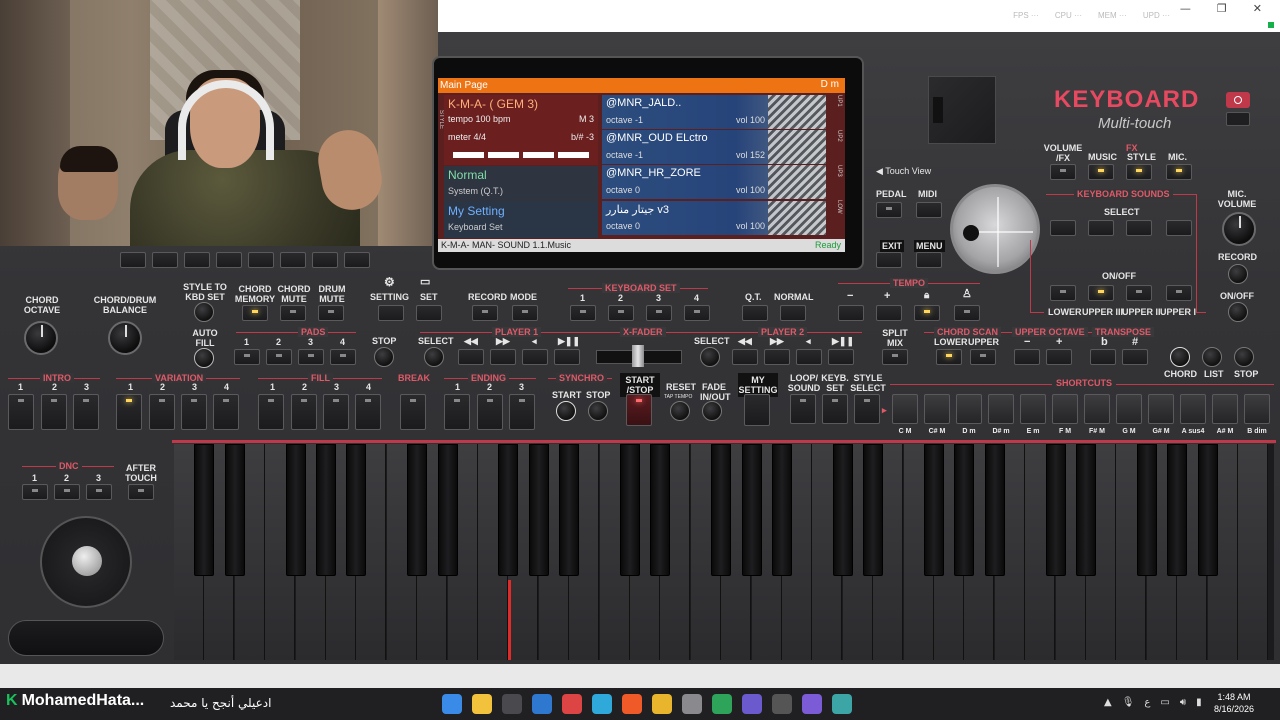  I want to click on select-upper3-button, so click(1101, 228).